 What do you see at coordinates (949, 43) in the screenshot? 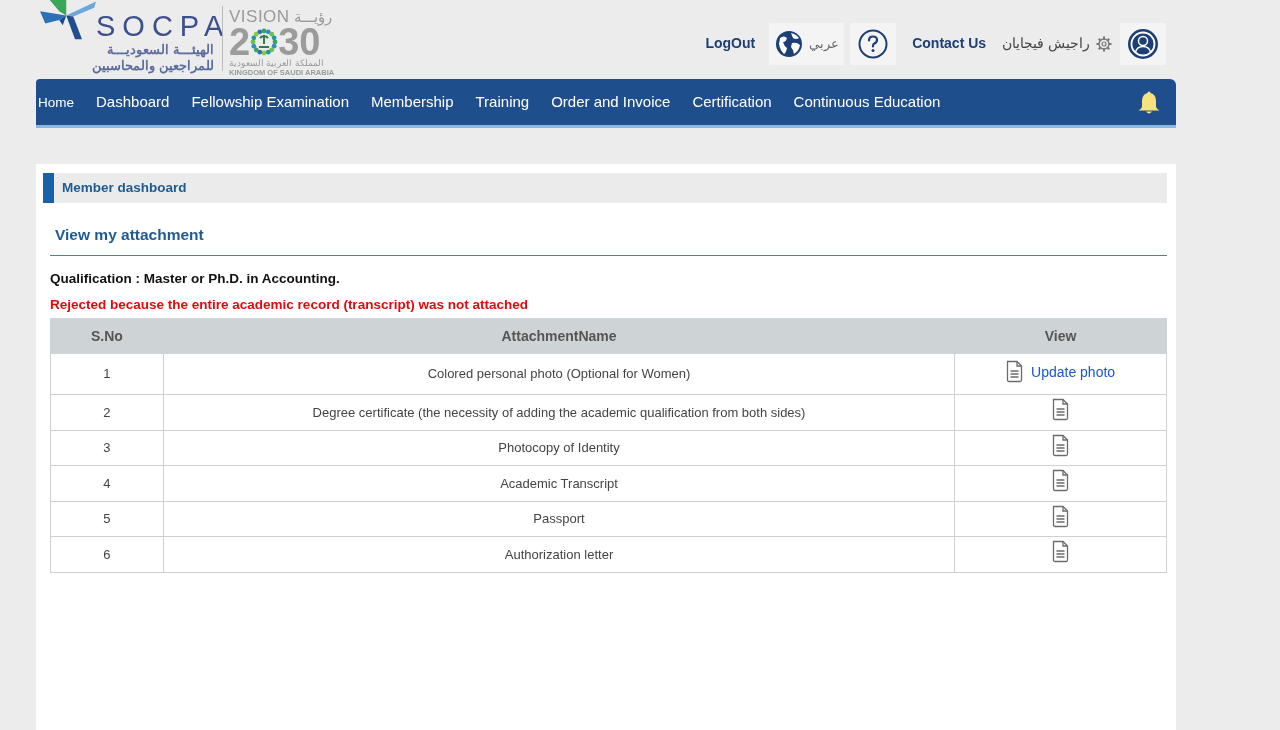
I see `contact-link: Contact Us` at bounding box center [949, 43].